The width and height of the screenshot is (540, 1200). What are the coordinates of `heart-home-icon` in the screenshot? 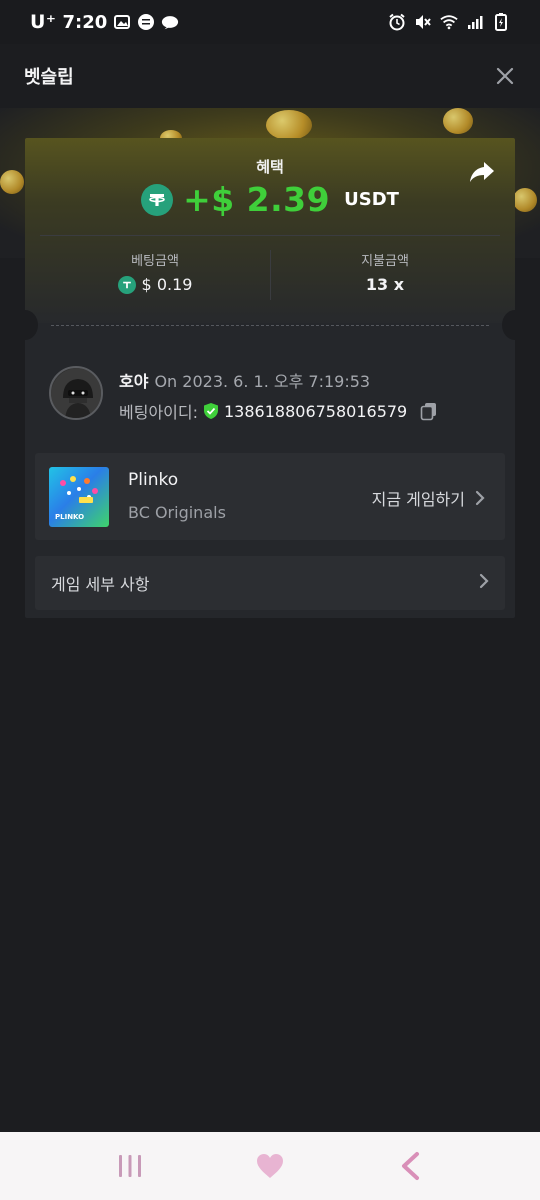 It's located at (270, 1166).